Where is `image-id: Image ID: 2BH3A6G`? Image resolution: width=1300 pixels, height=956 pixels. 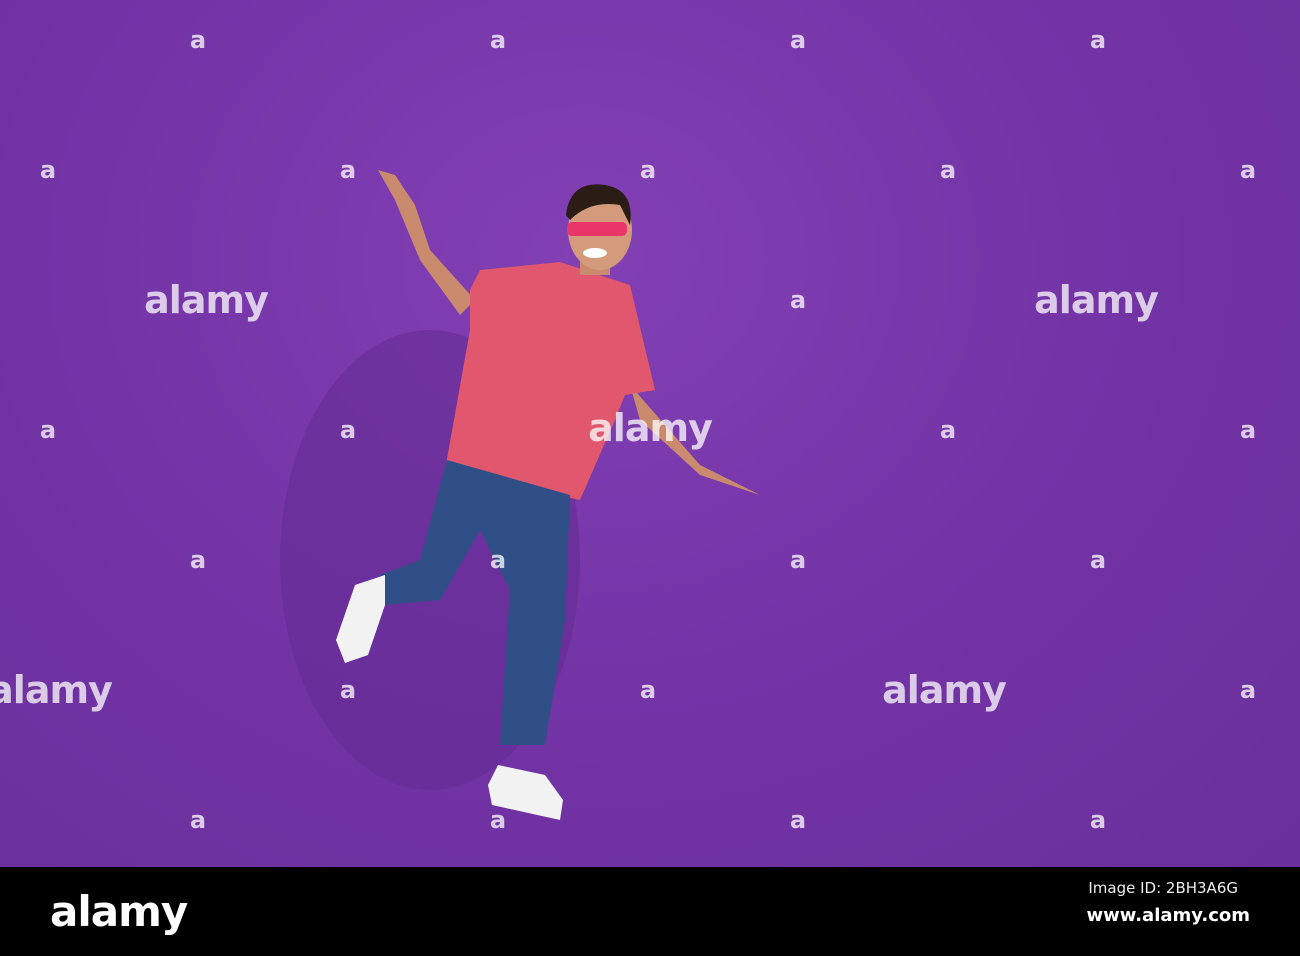 image-id: Image ID: 2BH3A6G is located at coordinates (1163, 888).